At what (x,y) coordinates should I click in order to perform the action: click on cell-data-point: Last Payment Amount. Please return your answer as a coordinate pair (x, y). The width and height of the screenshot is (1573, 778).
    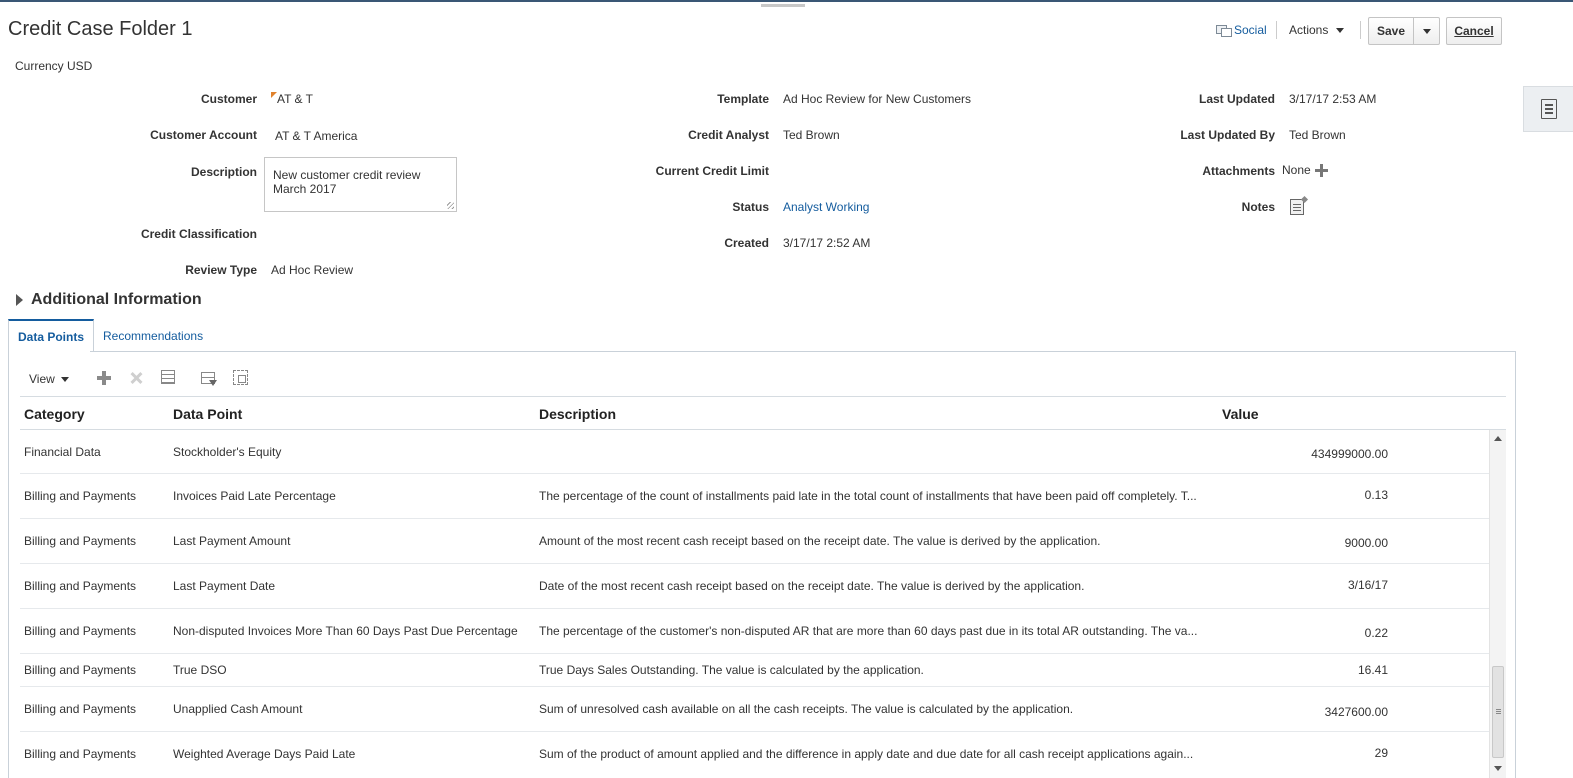
    Looking at the image, I should click on (232, 541).